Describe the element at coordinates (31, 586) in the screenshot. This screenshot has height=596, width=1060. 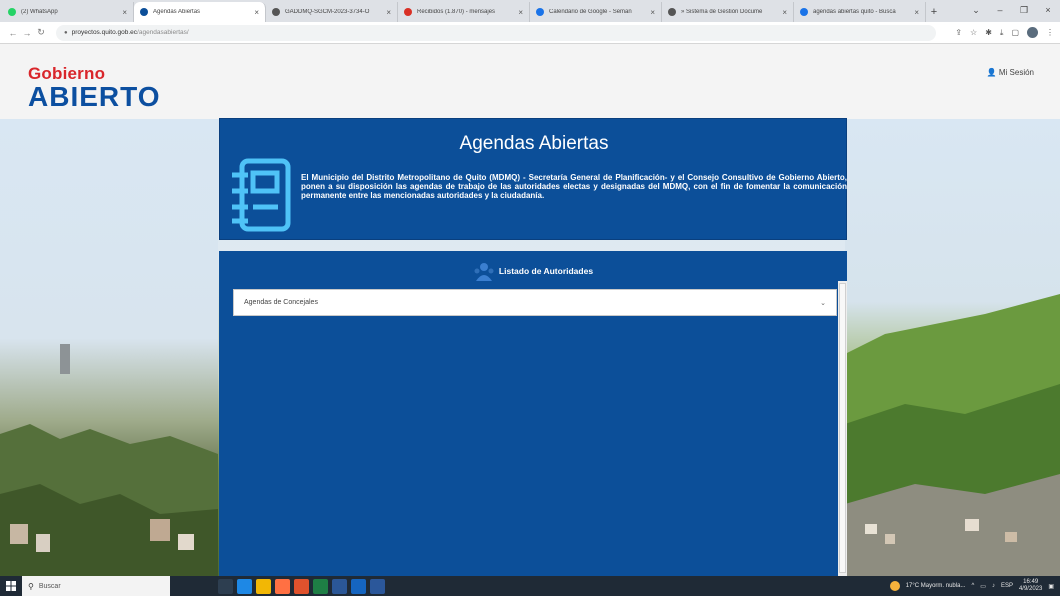
I see `search-icon: ⚲` at that location.